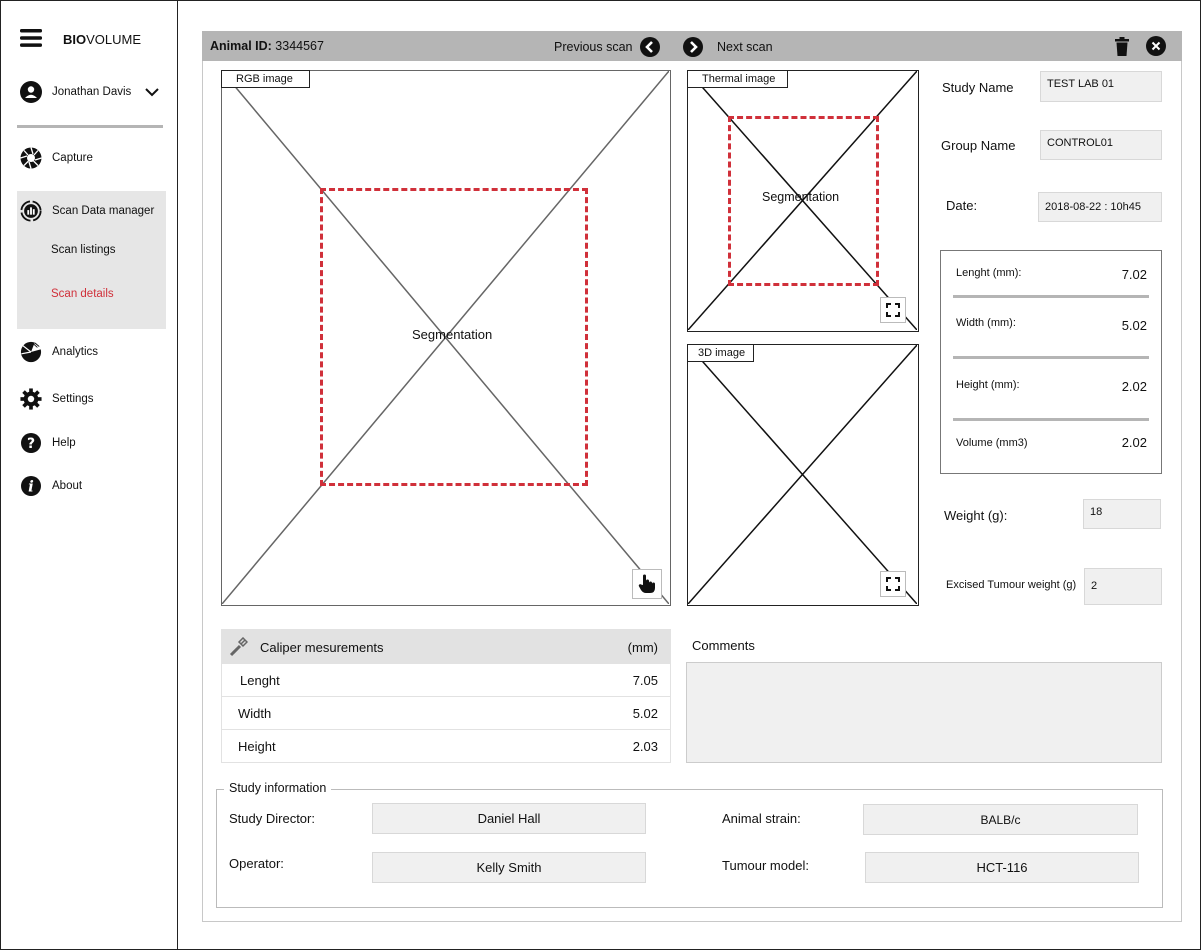 The width and height of the screenshot is (1201, 950). Describe the element at coordinates (265, 79) in the screenshot. I see `rgb-image-label: RGB image` at that location.